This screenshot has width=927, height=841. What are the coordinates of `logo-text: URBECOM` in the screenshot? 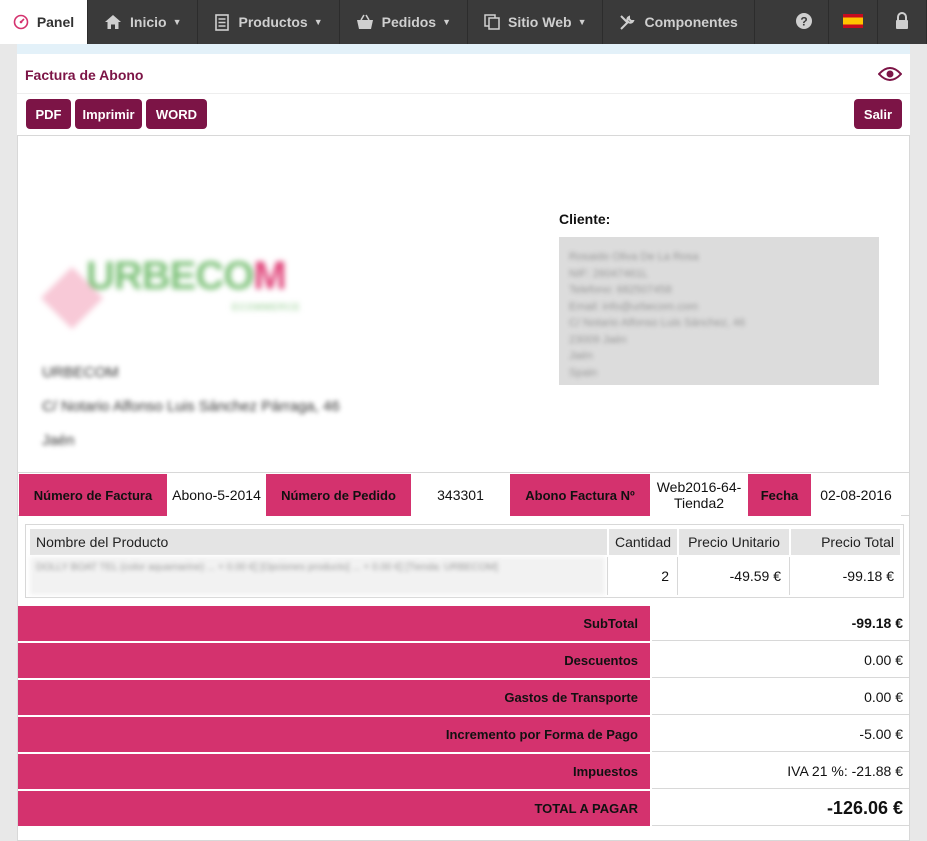 It's located at (186, 276).